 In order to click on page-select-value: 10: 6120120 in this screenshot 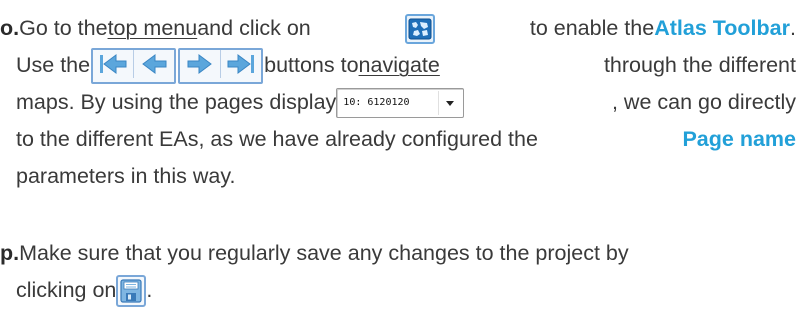, I will do `click(376, 102)`.